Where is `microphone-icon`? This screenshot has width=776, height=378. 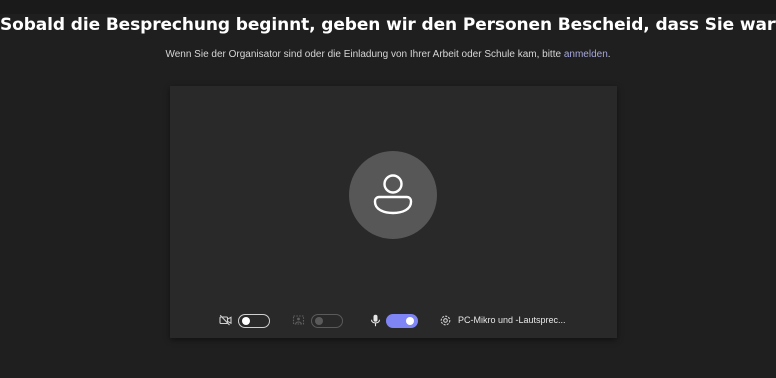
microphone-icon is located at coordinates (375, 320).